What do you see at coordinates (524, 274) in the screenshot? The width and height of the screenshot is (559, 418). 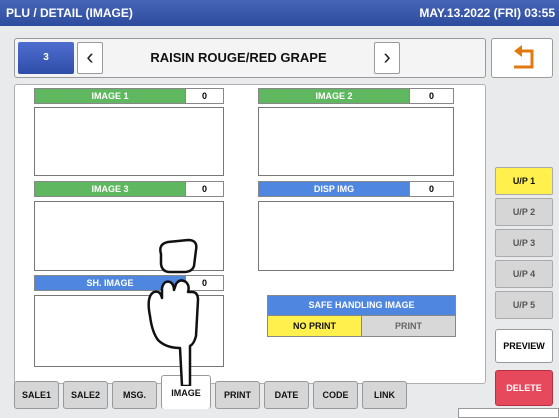 I see `page-up4: U/P 4` at bounding box center [524, 274].